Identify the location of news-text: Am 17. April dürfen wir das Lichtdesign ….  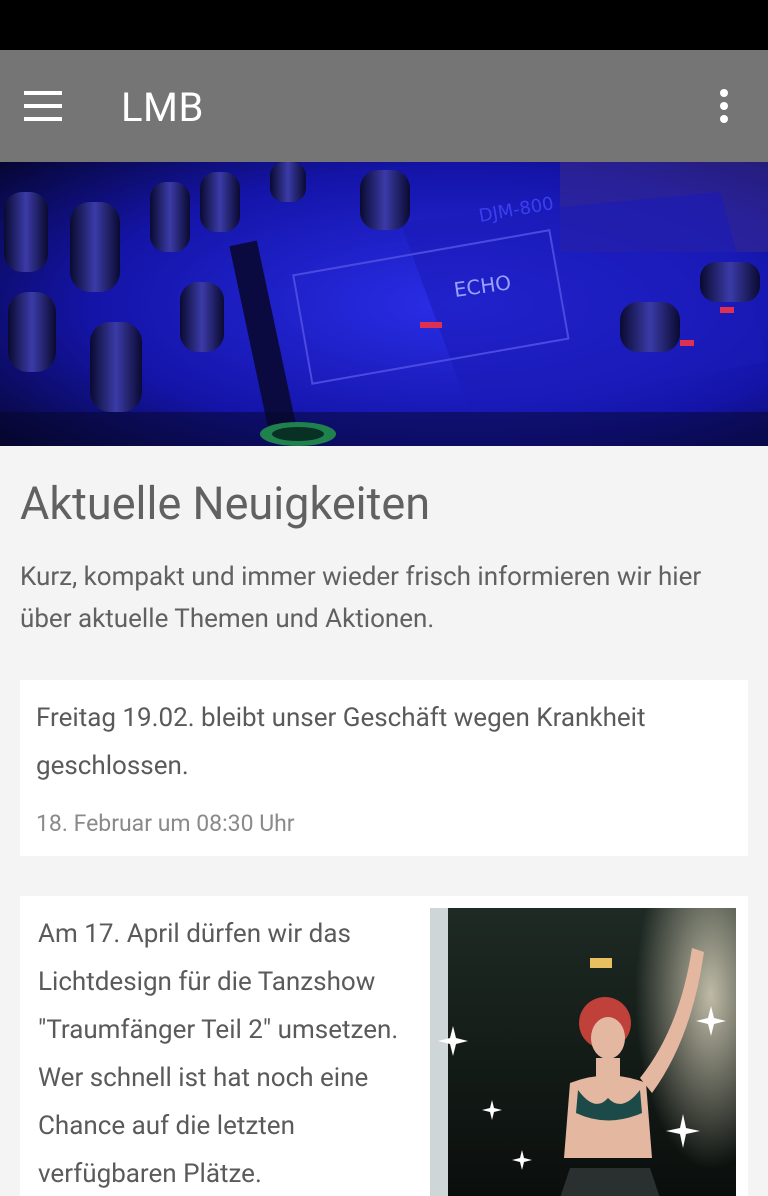
(218, 1054).